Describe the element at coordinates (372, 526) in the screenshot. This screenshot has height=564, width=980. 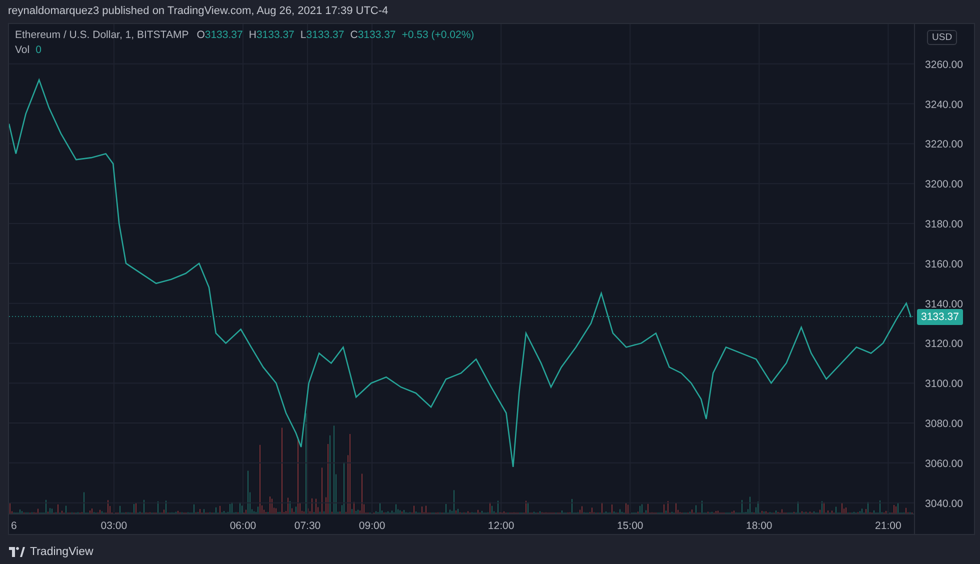
I see `time-axis-label: 09:00` at that location.